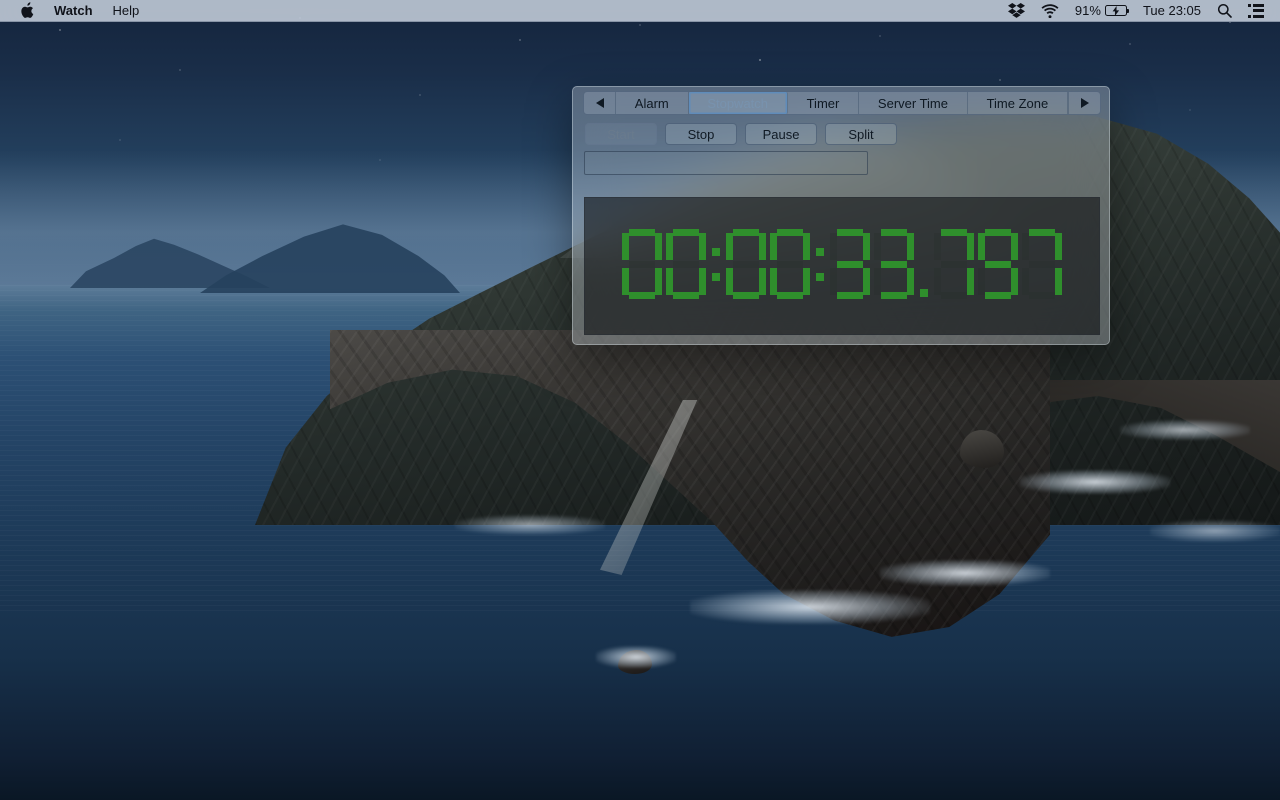 This screenshot has width=1280, height=800. What do you see at coordinates (781, 134) in the screenshot?
I see `pause-button: Pause` at bounding box center [781, 134].